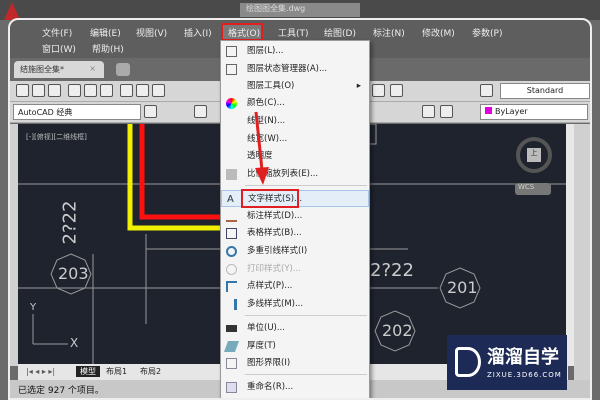  I want to click on title-bar: 绘图图全集.dwg, so click(300, 10).